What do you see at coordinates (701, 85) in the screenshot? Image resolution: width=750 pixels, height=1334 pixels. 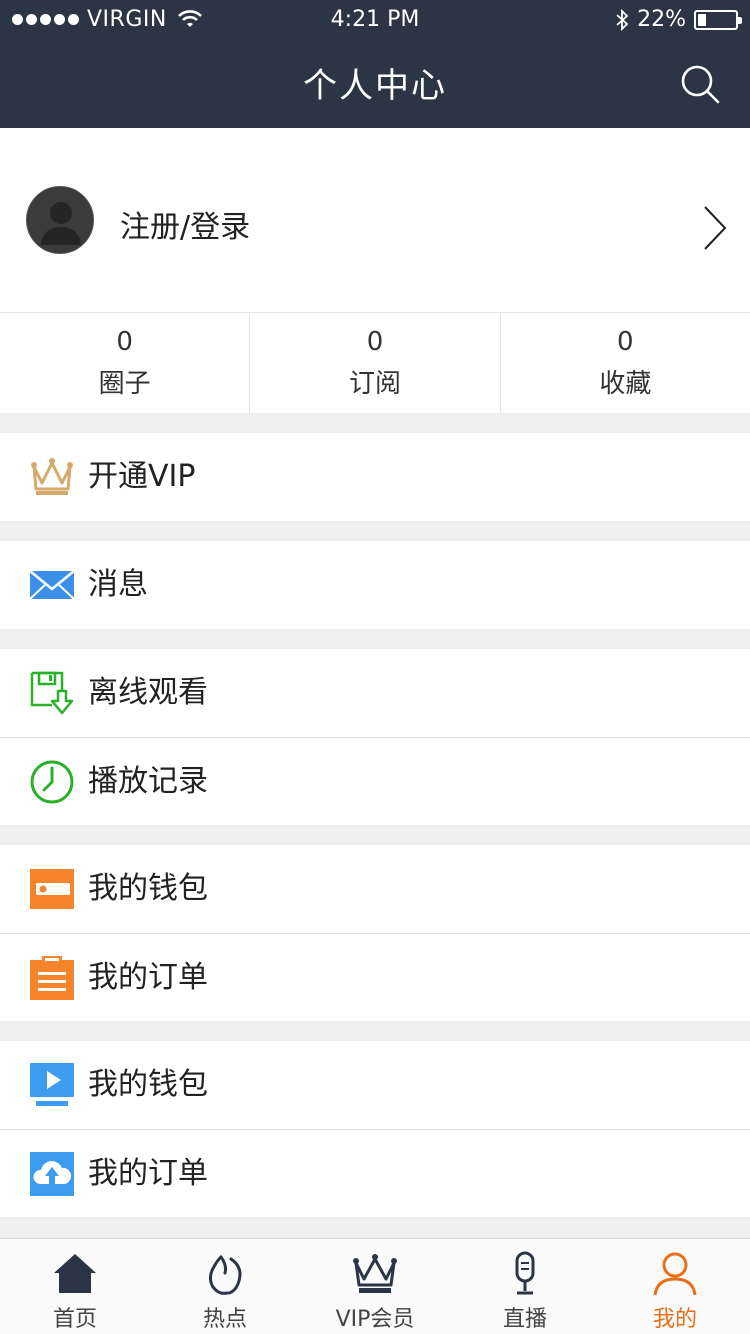 I see `search-icon` at bounding box center [701, 85].